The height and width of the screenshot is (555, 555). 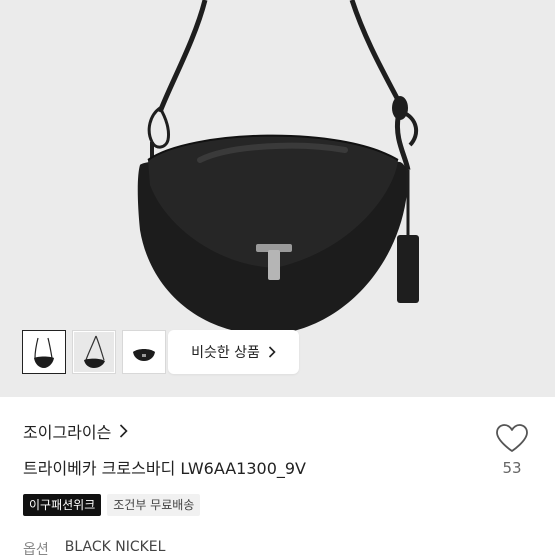 I want to click on product-title: 트라이베카 크로스바디 LW6AA1300_9V, so click(x=164, y=468).